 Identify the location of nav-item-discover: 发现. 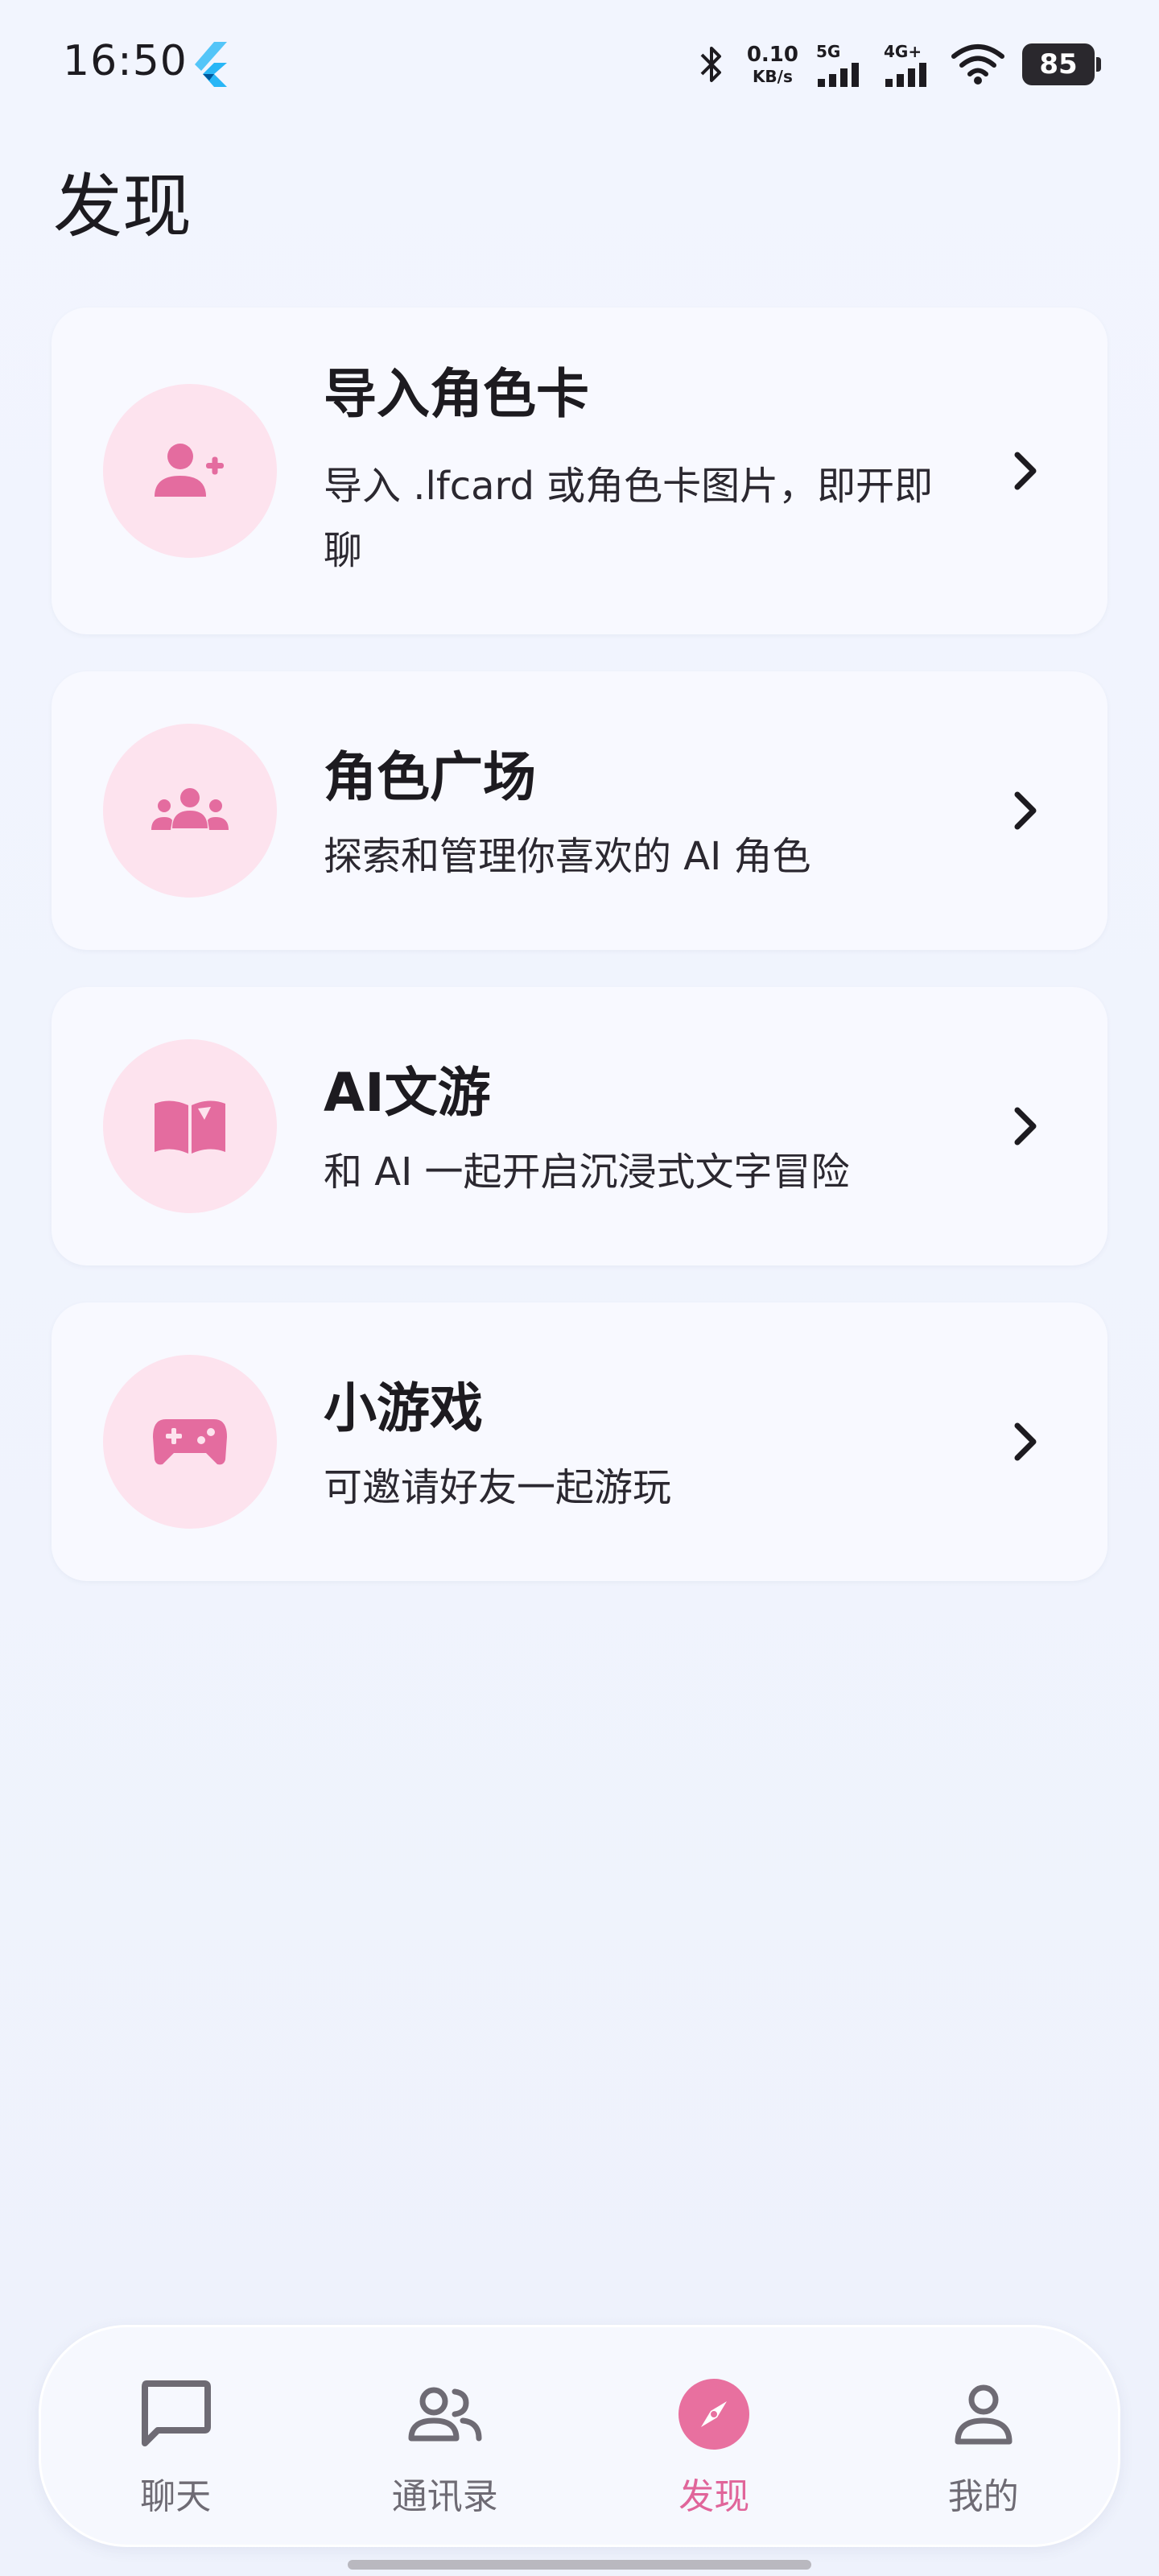
(714, 2436).